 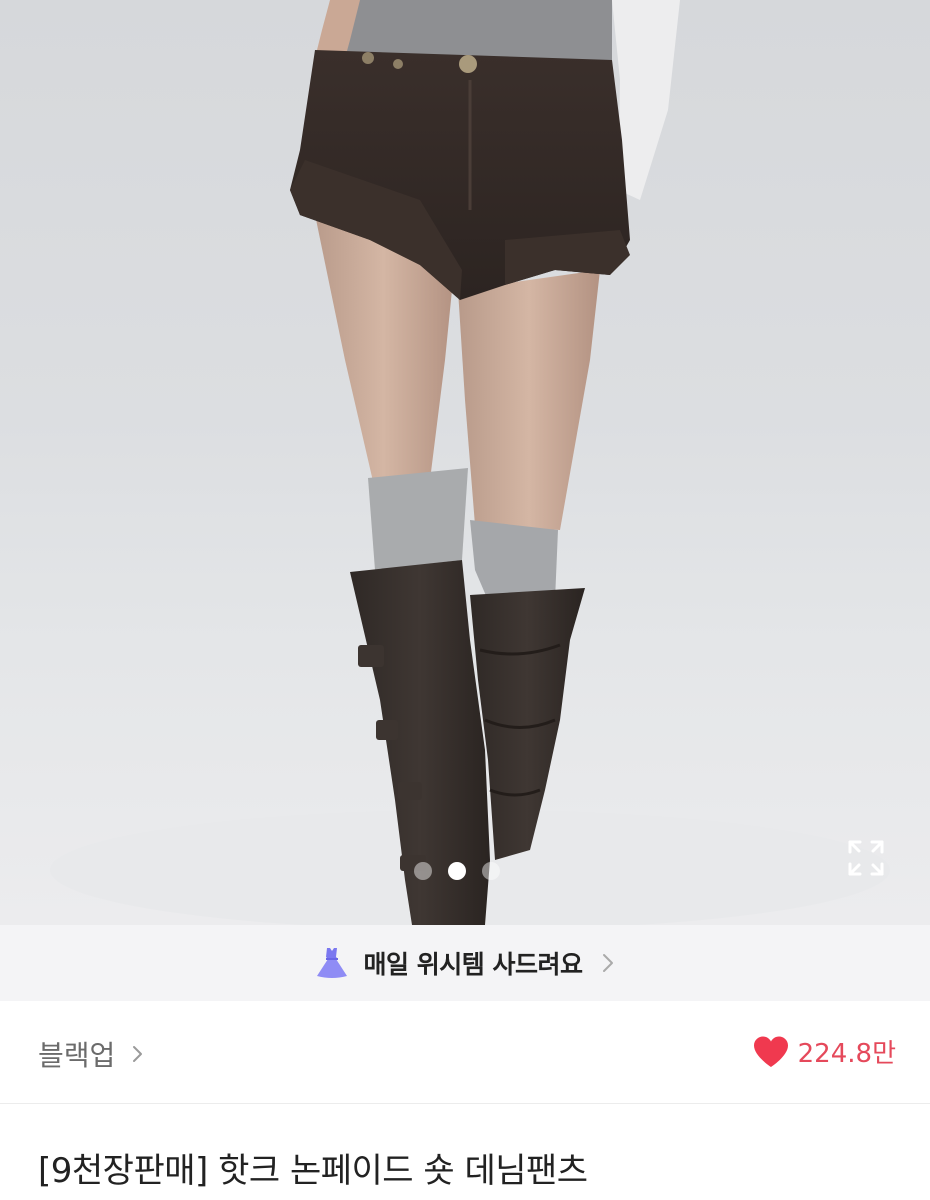 I want to click on fullscreen-expand-button, so click(x=866, y=858).